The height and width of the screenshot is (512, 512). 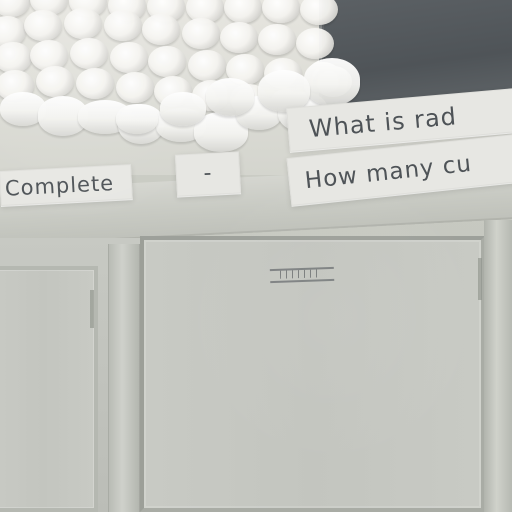 I want to click on left-cabinet-door, so click(x=49, y=389).